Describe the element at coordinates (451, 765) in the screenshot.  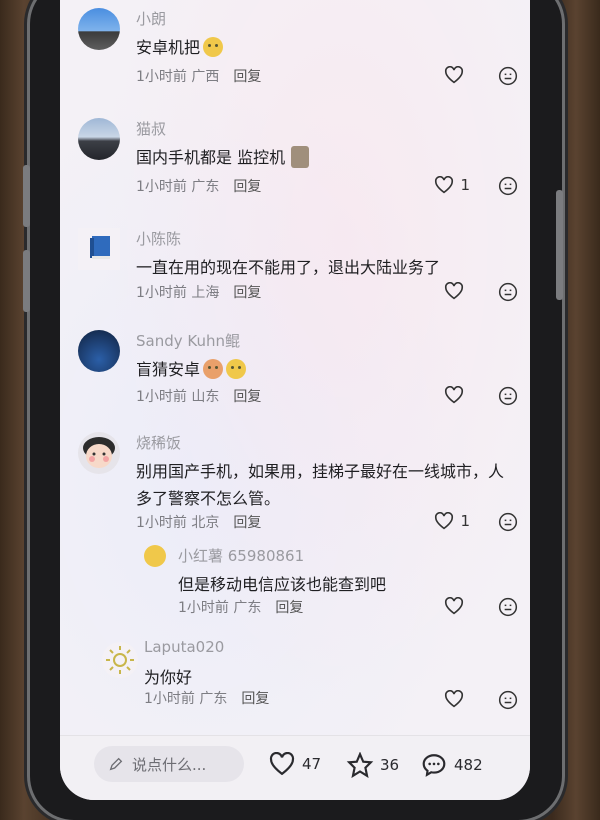
I see `comments-button: 482` at that location.